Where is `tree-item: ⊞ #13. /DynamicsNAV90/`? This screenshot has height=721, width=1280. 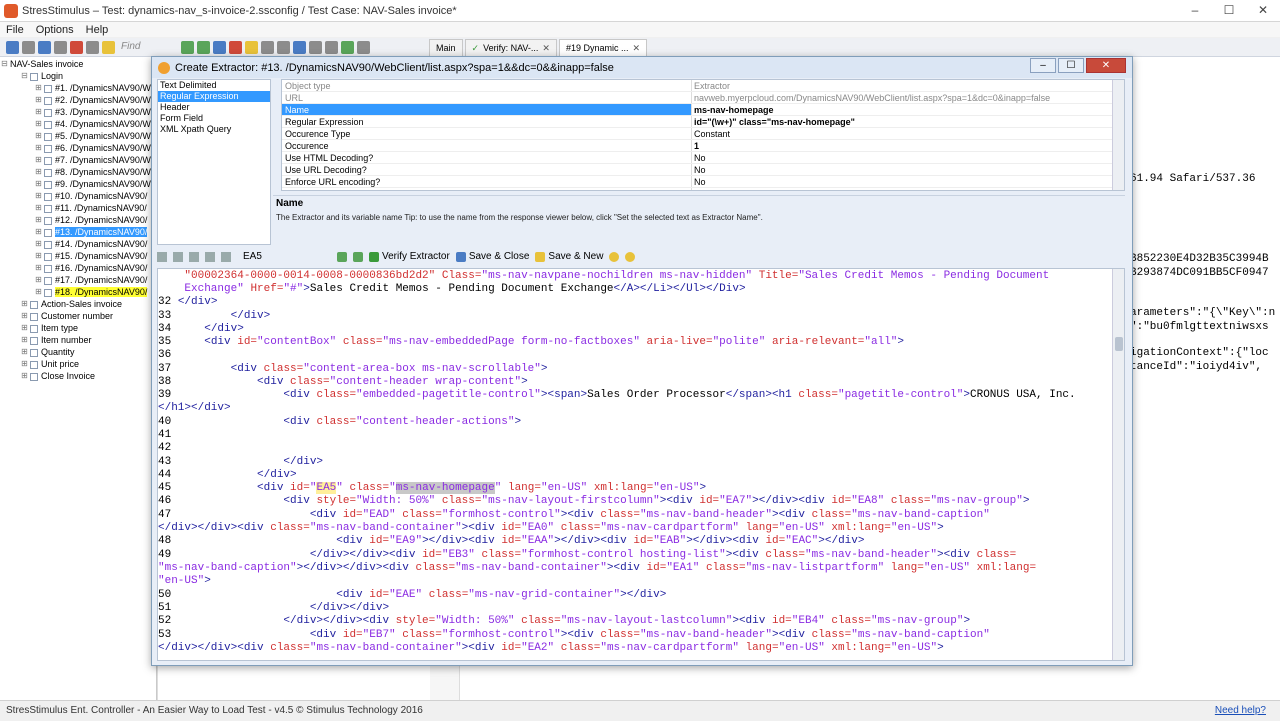 tree-item: ⊞ #13. /DynamicsNAV90/ is located at coordinates (78, 232).